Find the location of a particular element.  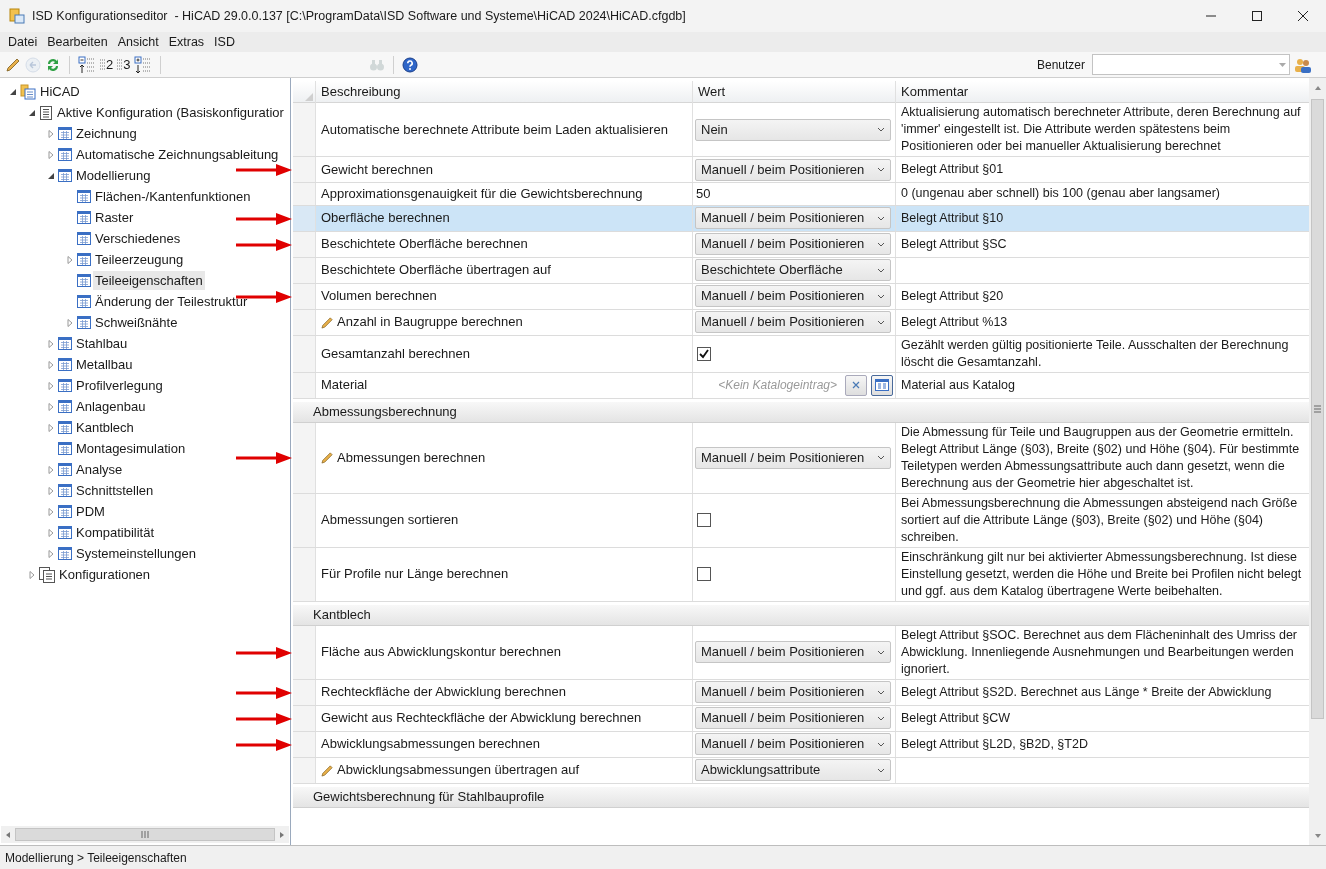

value-dropdown: Abwicklungsattribute is located at coordinates (793, 770).